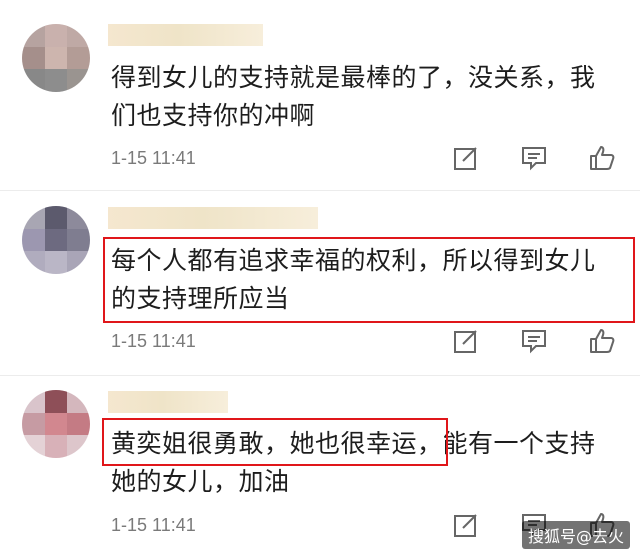 This screenshot has width=640, height=553. I want to click on comment-line: 得到女儿的支持就是最棒的了，没关系，我, so click(353, 77).